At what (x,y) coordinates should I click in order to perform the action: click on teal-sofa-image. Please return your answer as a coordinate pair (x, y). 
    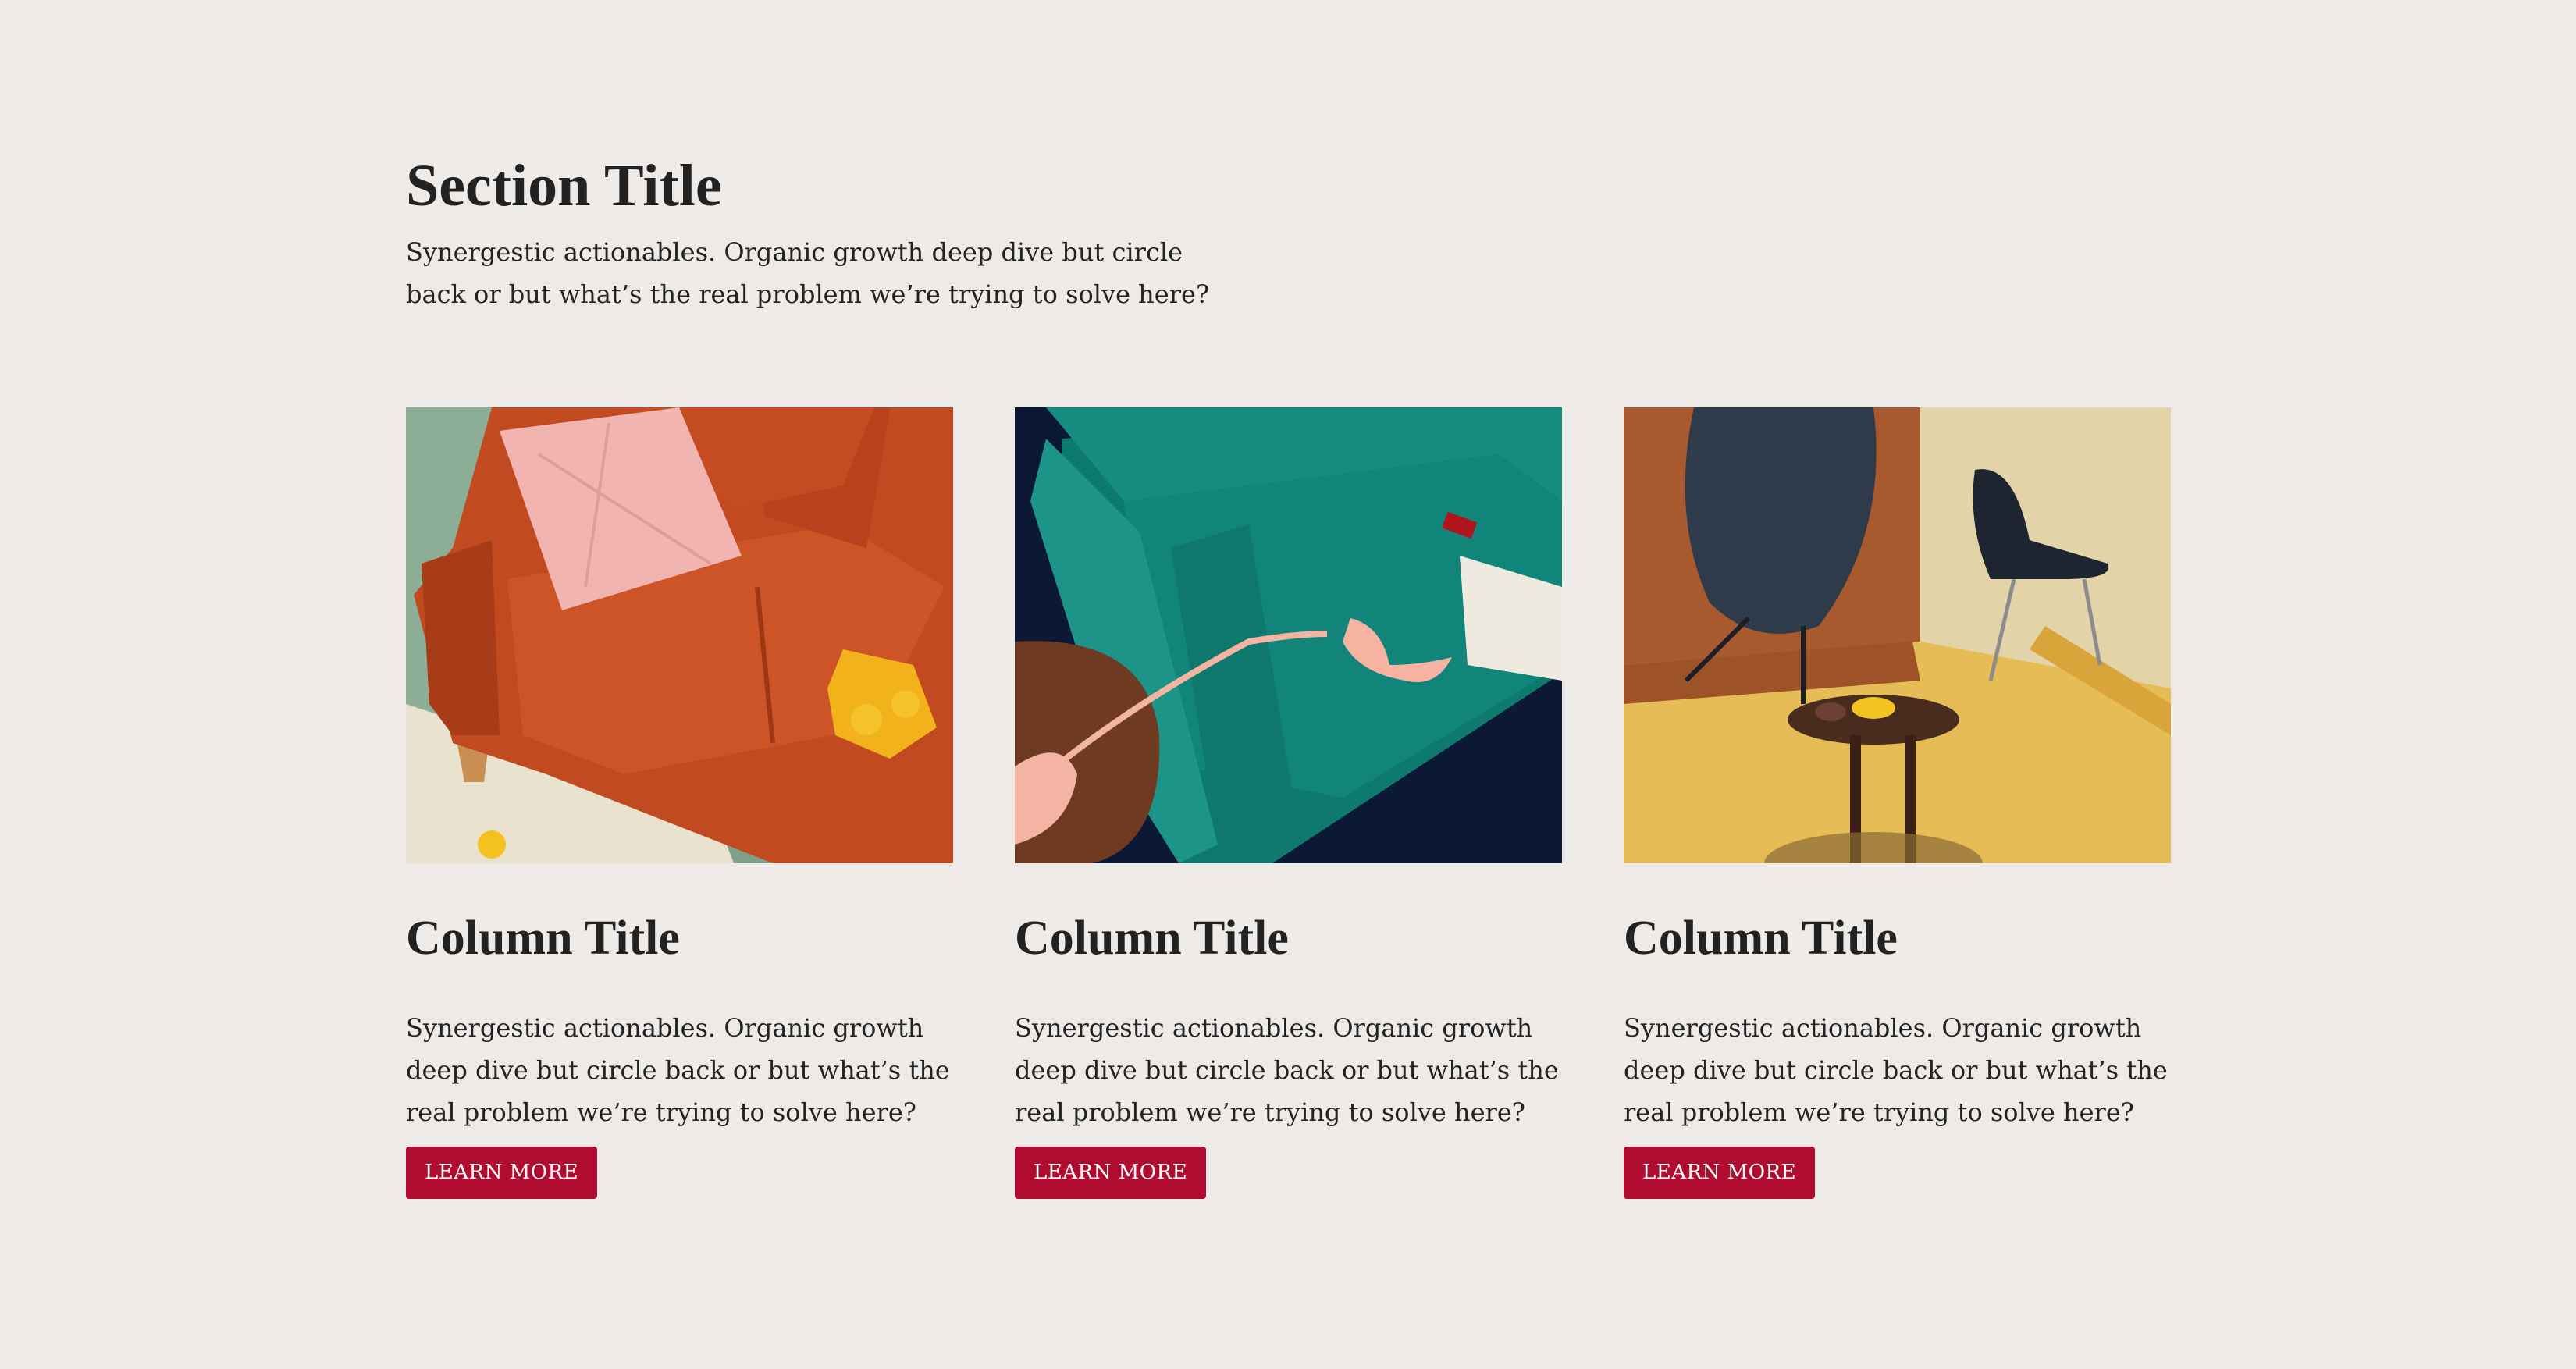
    Looking at the image, I should click on (1288, 635).